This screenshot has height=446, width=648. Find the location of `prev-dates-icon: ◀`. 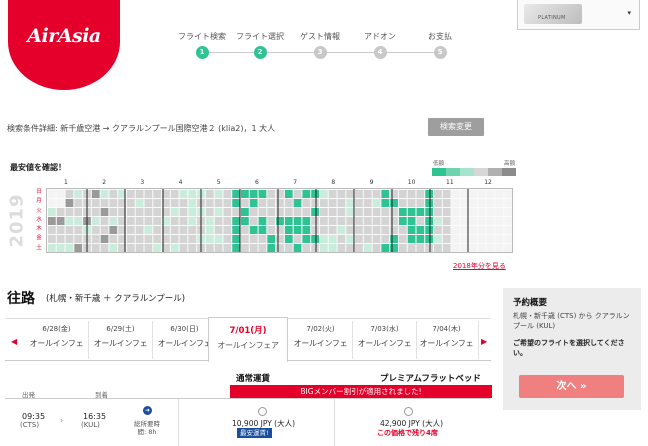

prev-dates-icon: ◀ is located at coordinates (14, 341).